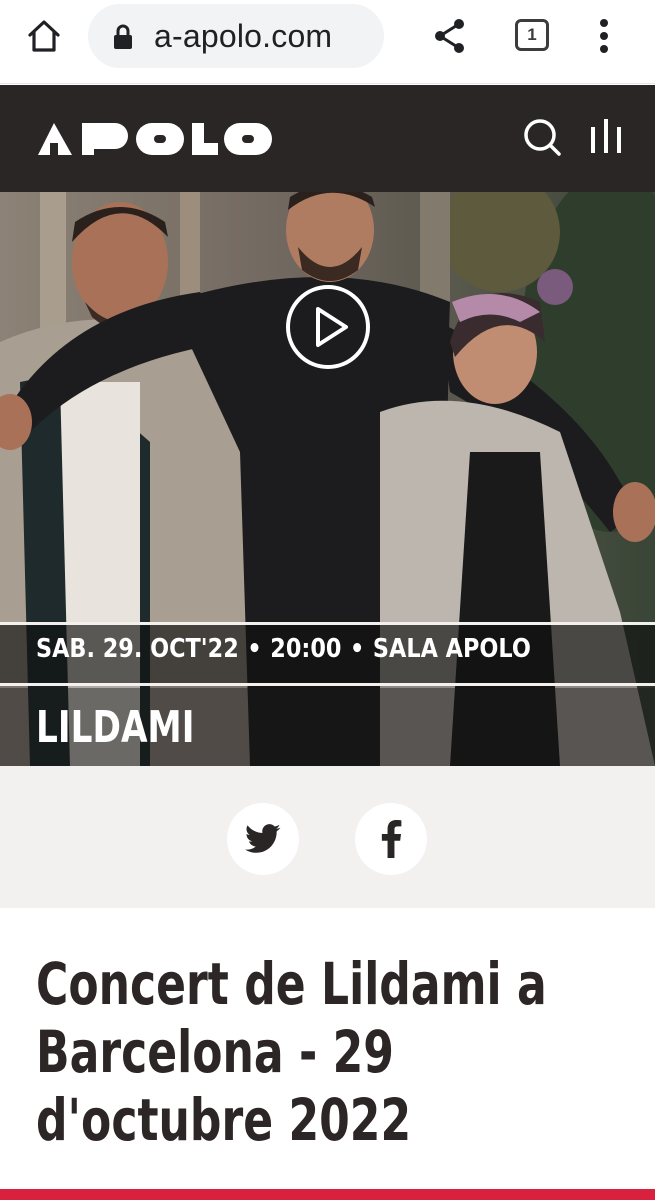 The height and width of the screenshot is (1200, 655). What do you see at coordinates (542, 137) in the screenshot?
I see `search-icon` at bounding box center [542, 137].